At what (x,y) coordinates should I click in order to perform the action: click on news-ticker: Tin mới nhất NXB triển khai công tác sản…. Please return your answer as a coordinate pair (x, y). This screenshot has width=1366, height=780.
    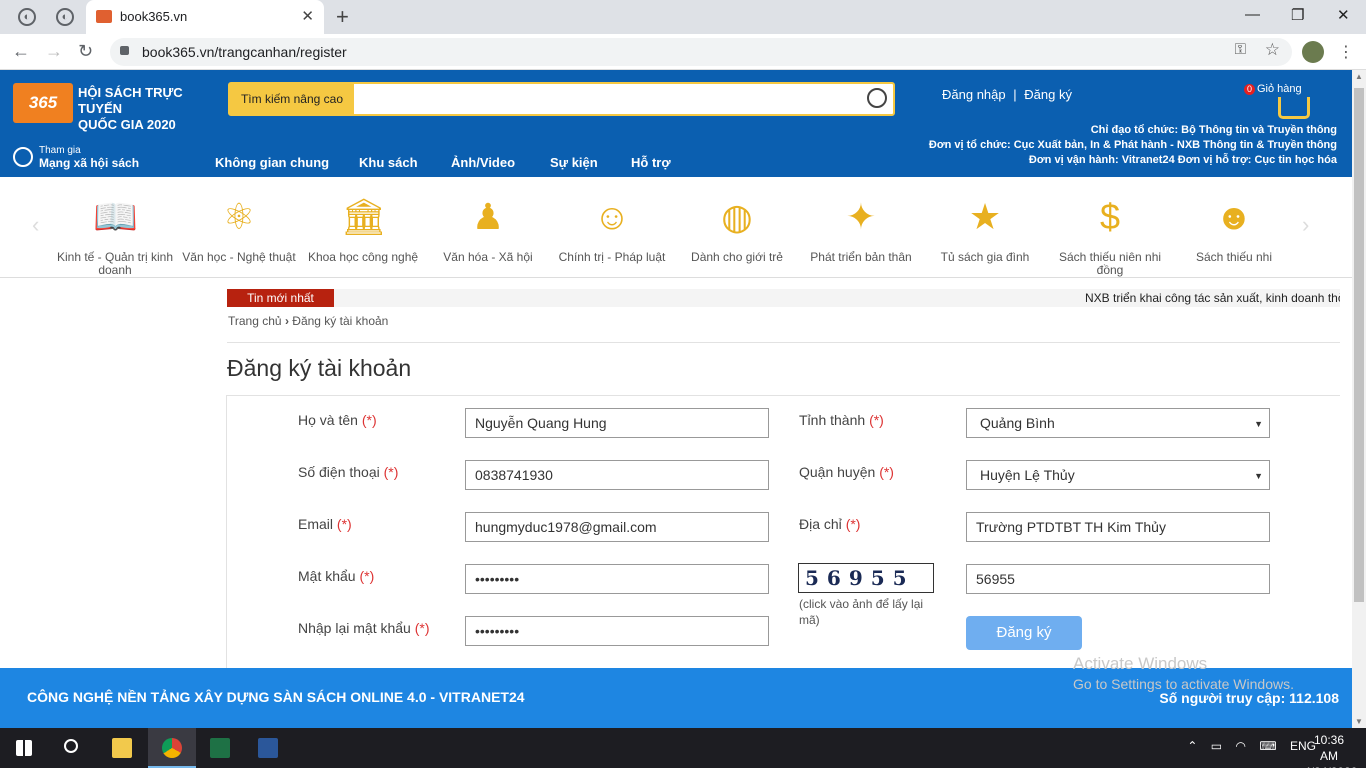
    Looking at the image, I should click on (783, 298).